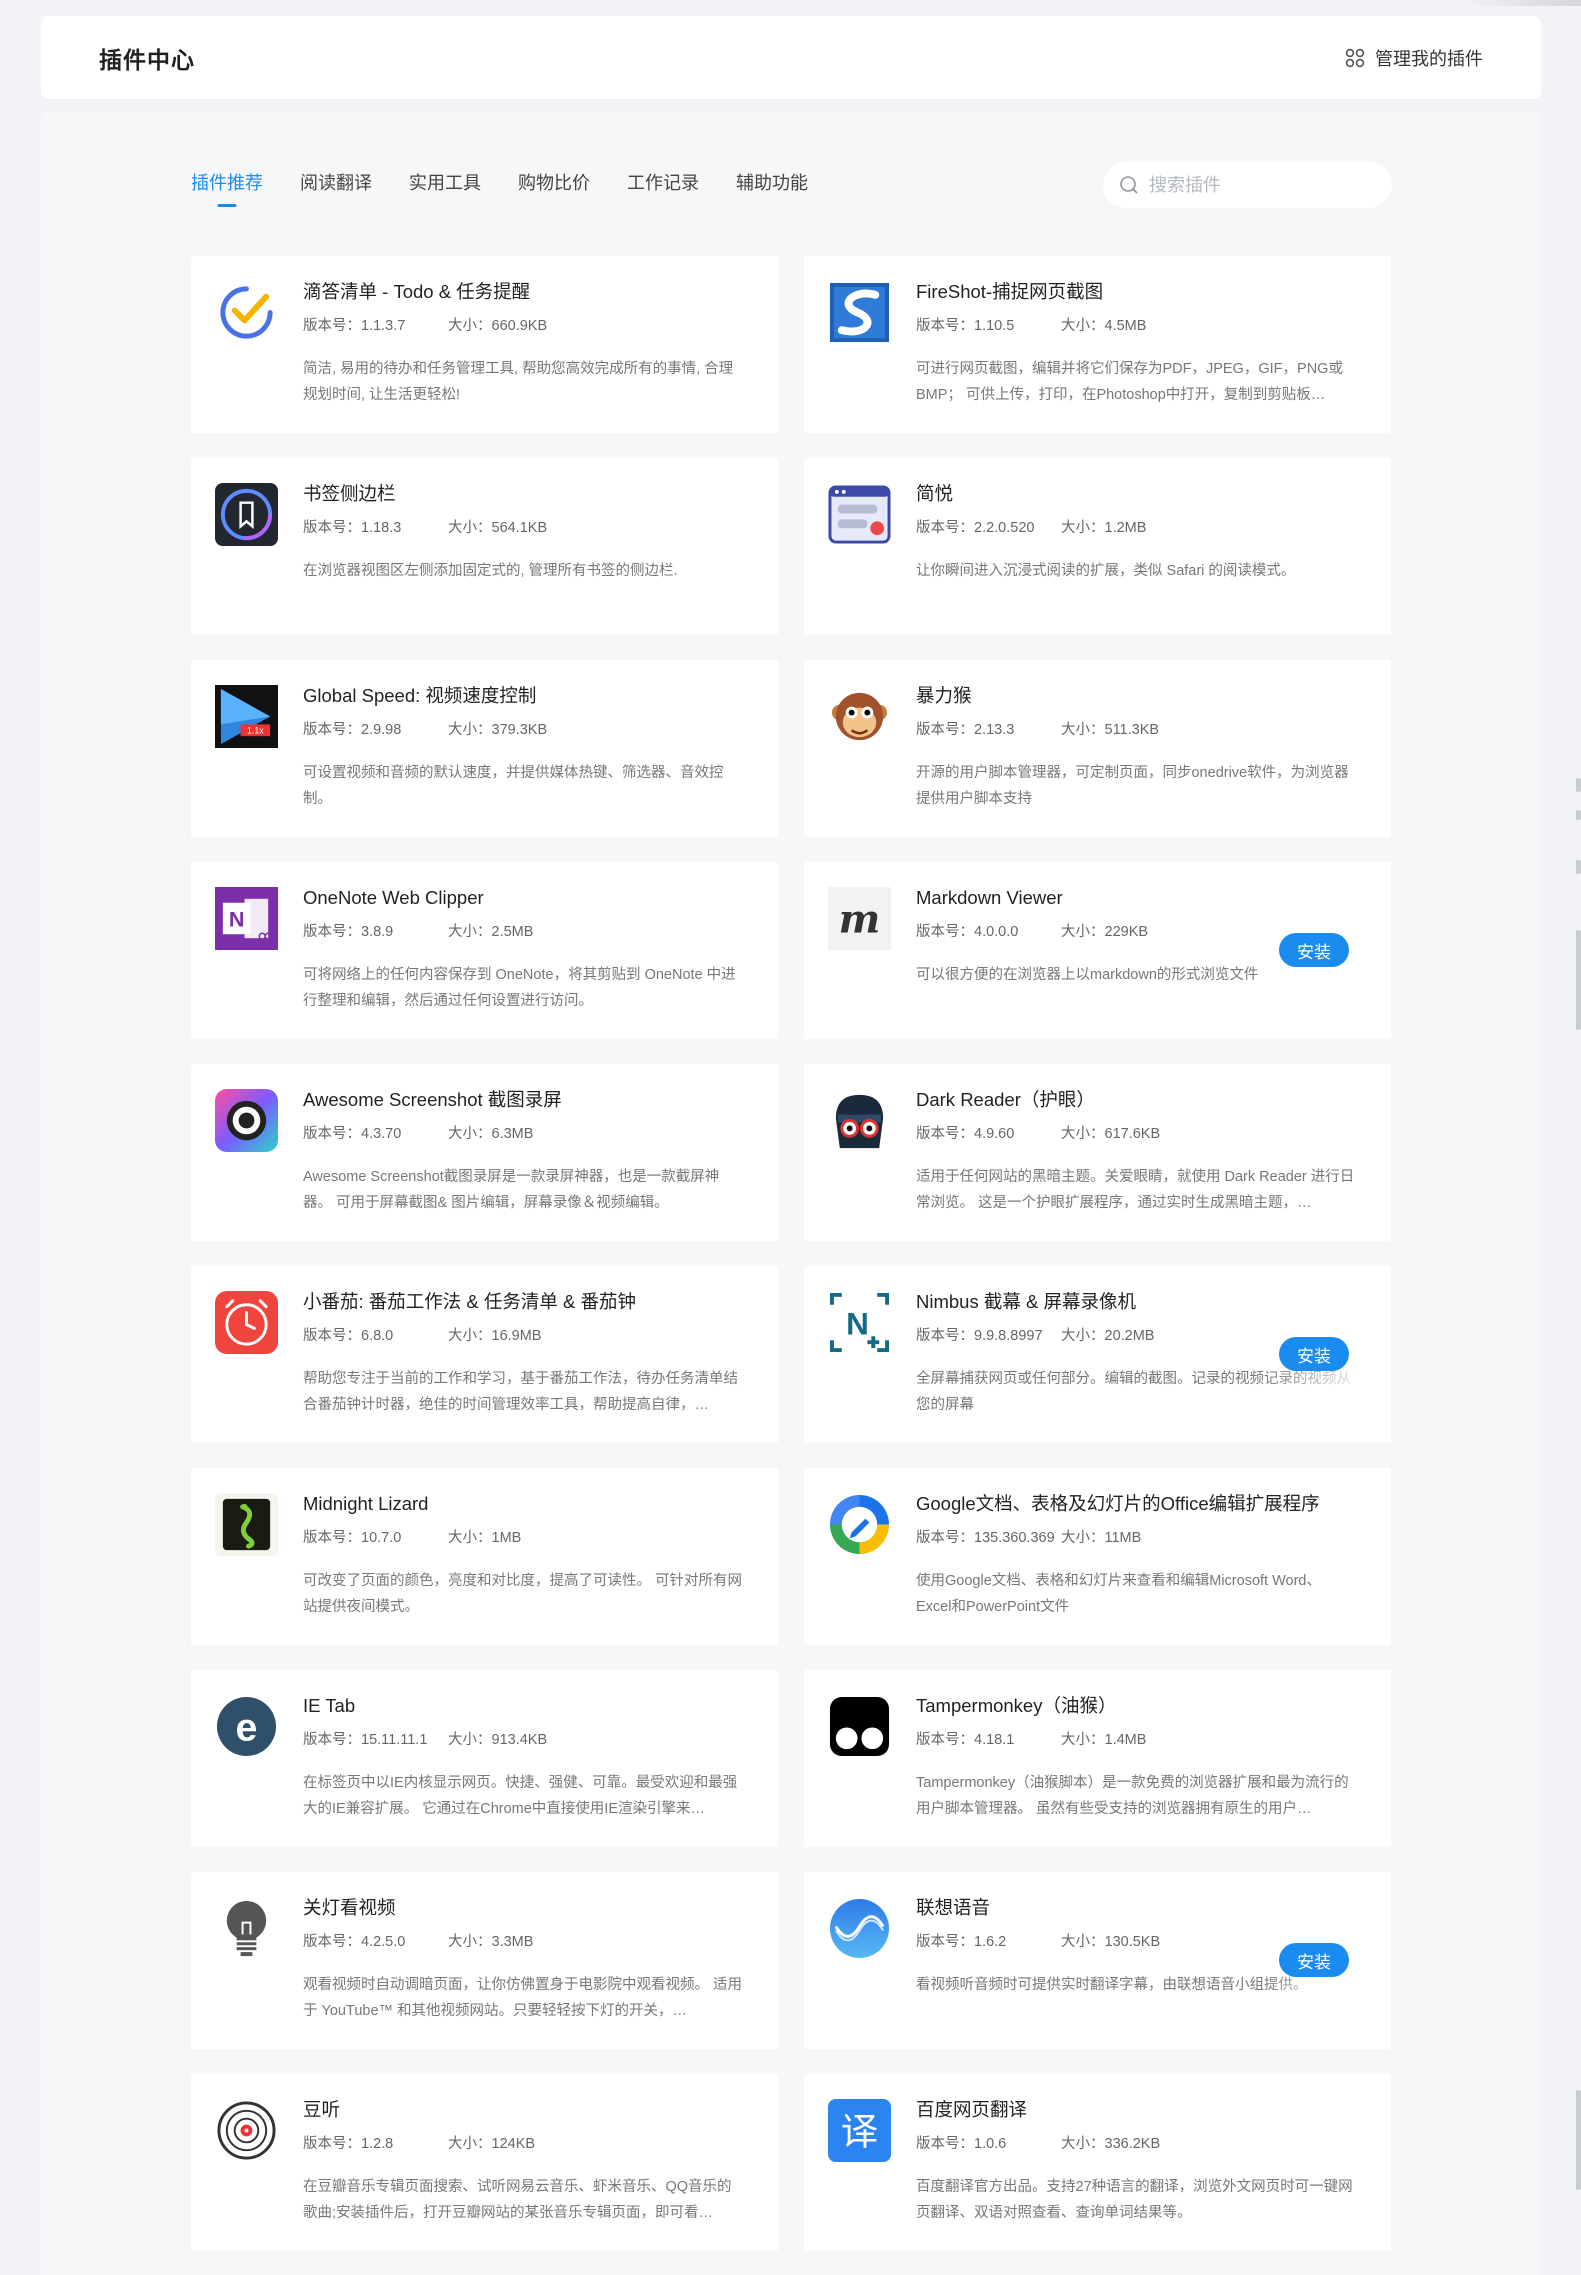 The width and height of the screenshot is (1581, 2275). Describe the element at coordinates (255, 731) in the screenshot. I see `speed-badge: 1.1x` at that location.